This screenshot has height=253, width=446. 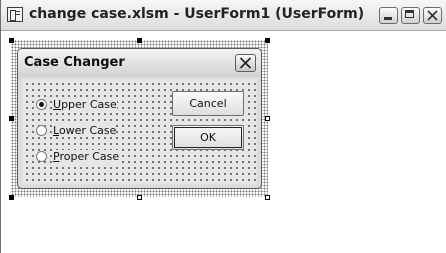 What do you see at coordinates (388, 15) in the screenshot?
I see `minimize-button` at bounding box center [388, 15].